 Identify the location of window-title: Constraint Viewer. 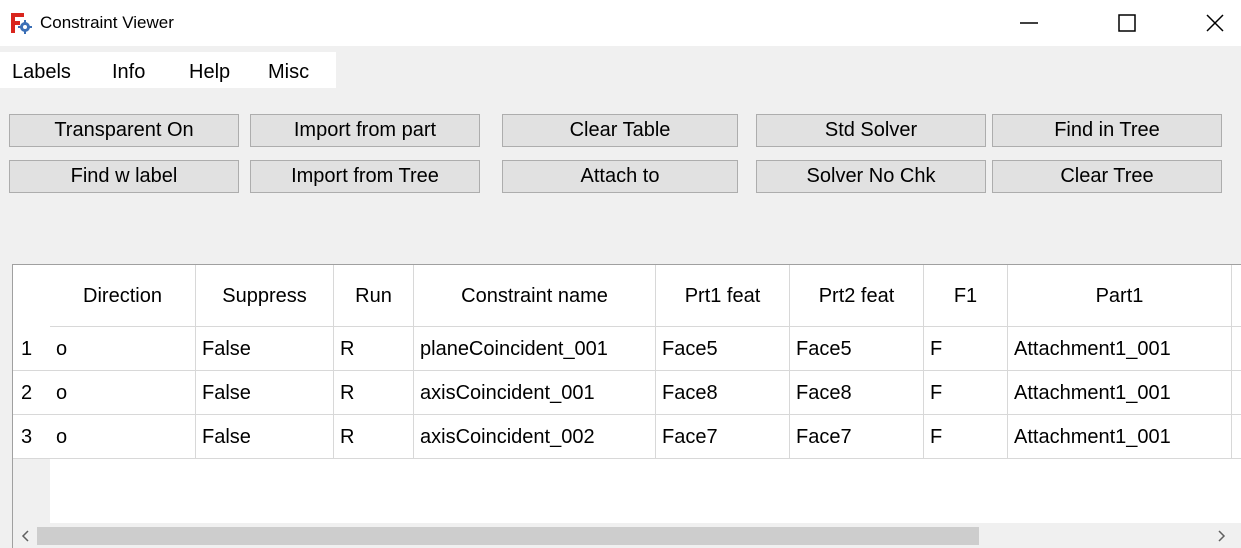
(107, 22).